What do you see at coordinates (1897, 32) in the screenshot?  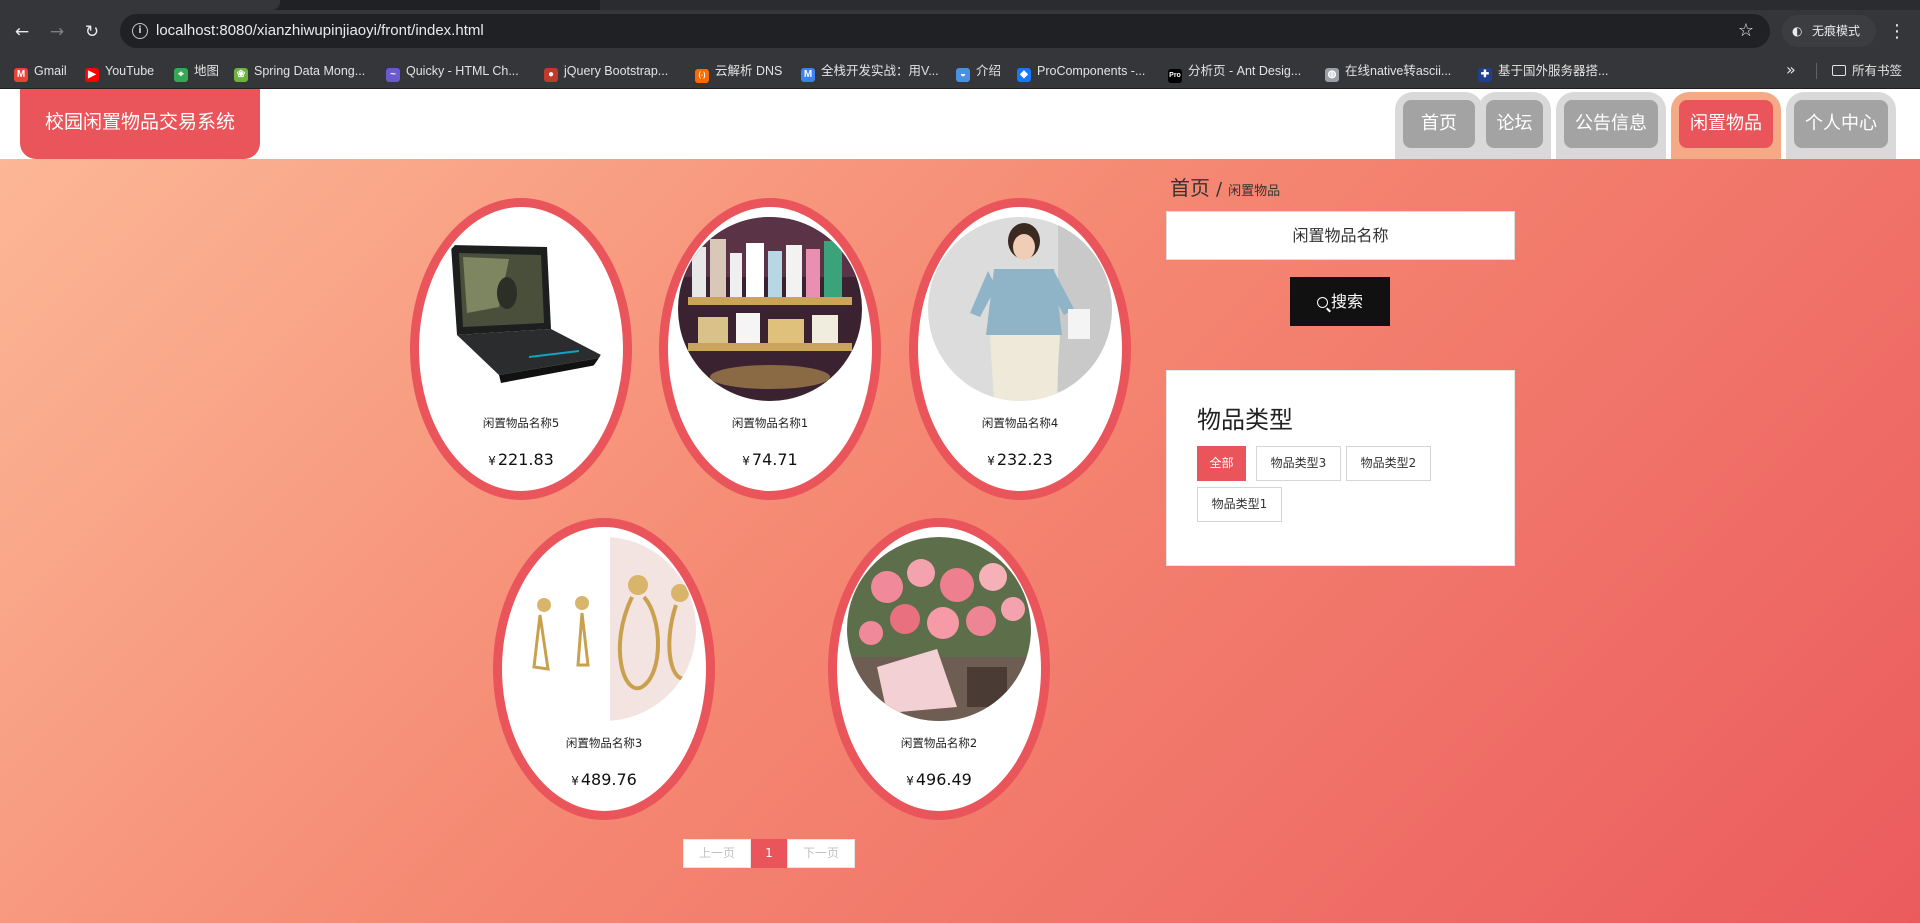 I see `browser-menu-icon: ⋮` at bounding box center [1897, 32].